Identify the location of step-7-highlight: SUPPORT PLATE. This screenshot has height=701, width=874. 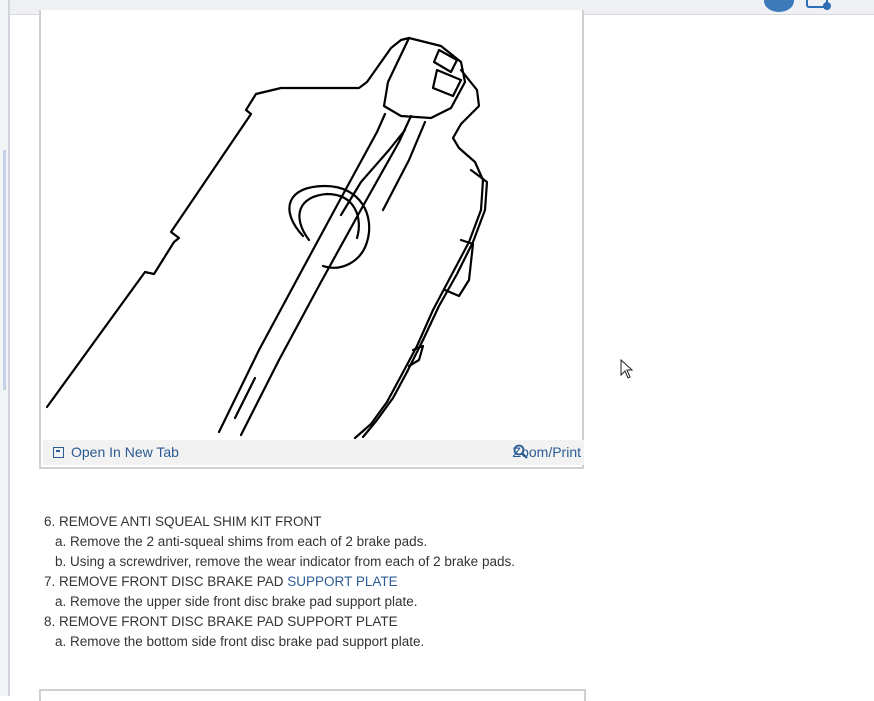
(342, 581).